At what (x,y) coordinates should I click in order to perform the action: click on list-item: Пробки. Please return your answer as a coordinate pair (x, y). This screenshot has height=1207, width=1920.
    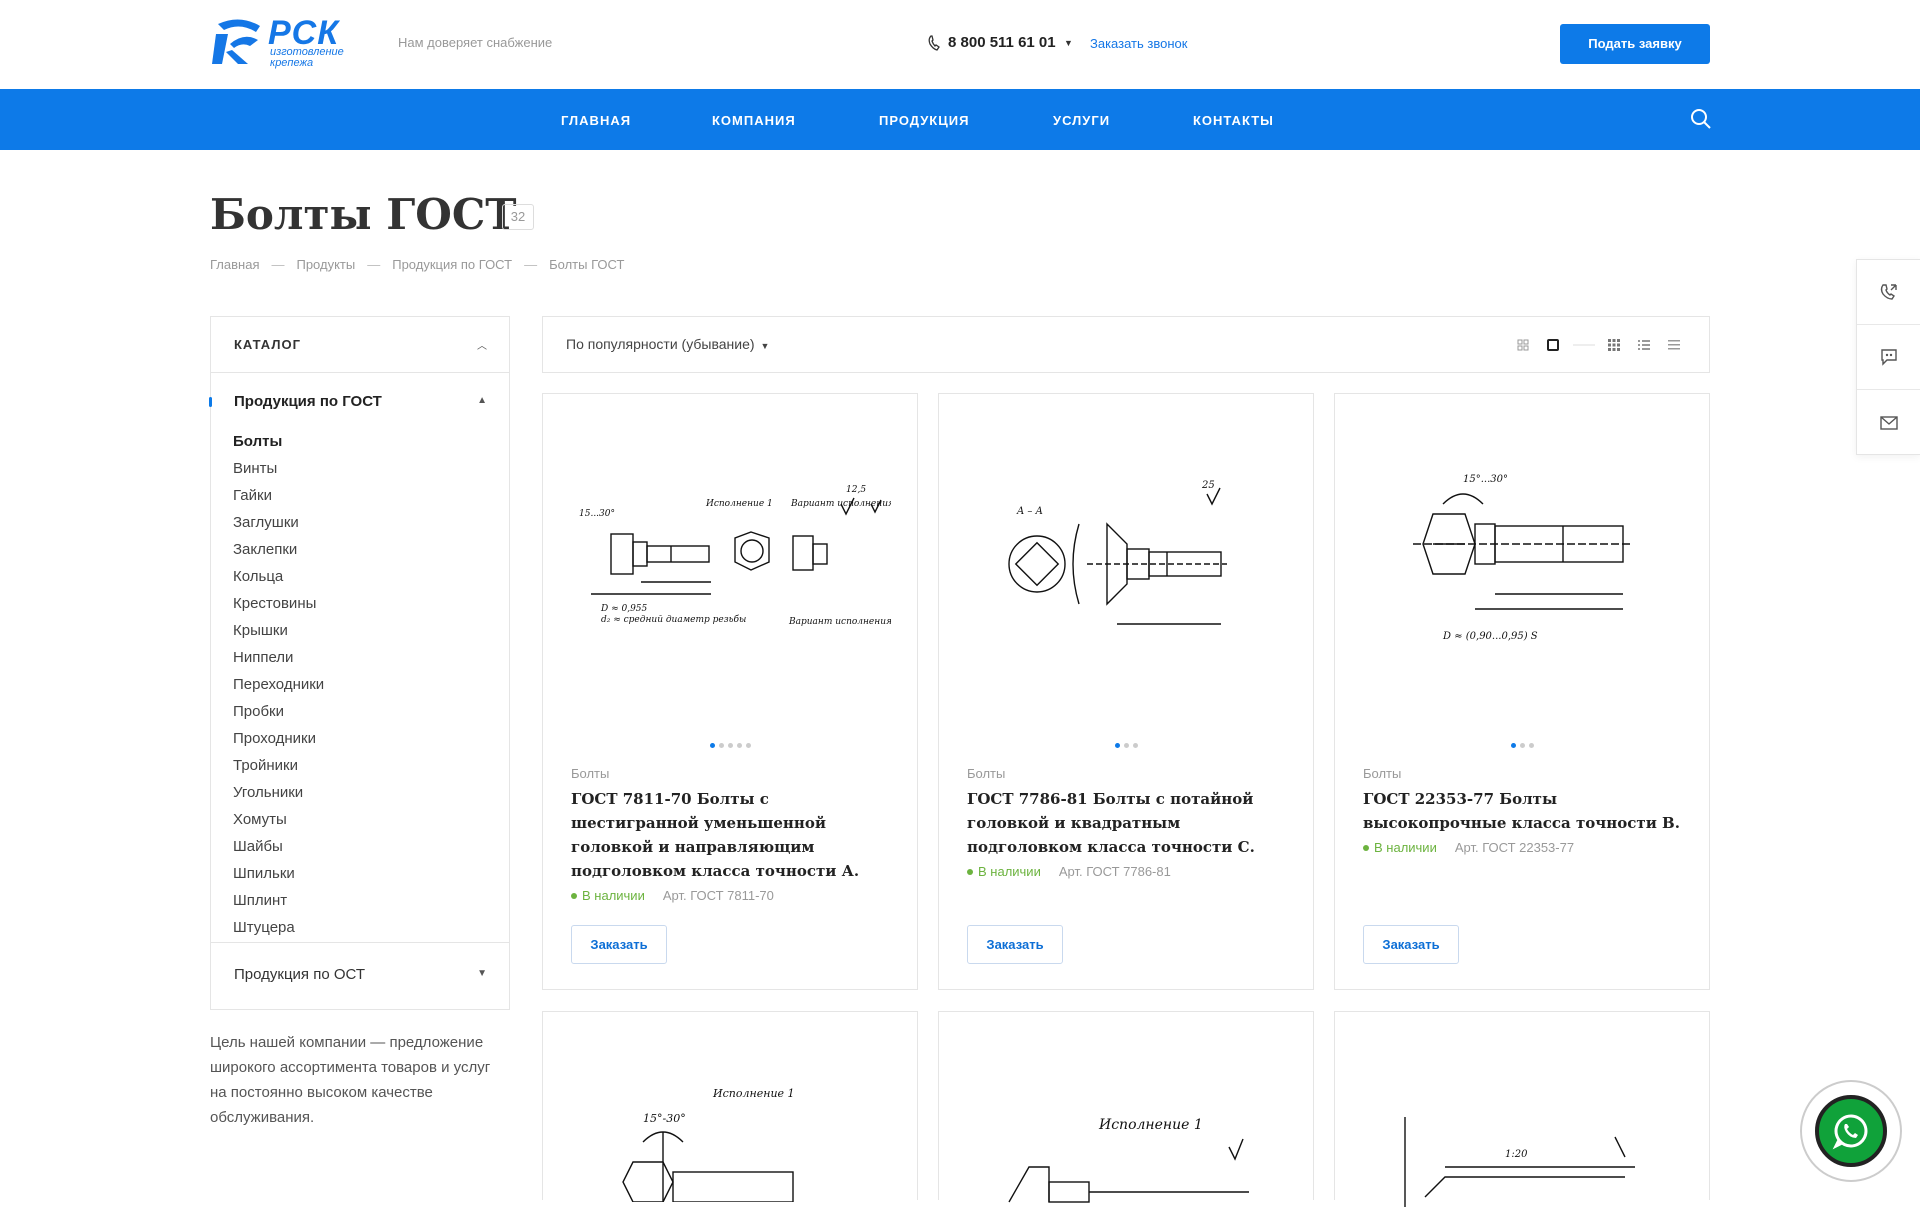
    Looking at the image, I should click on (278, 716).